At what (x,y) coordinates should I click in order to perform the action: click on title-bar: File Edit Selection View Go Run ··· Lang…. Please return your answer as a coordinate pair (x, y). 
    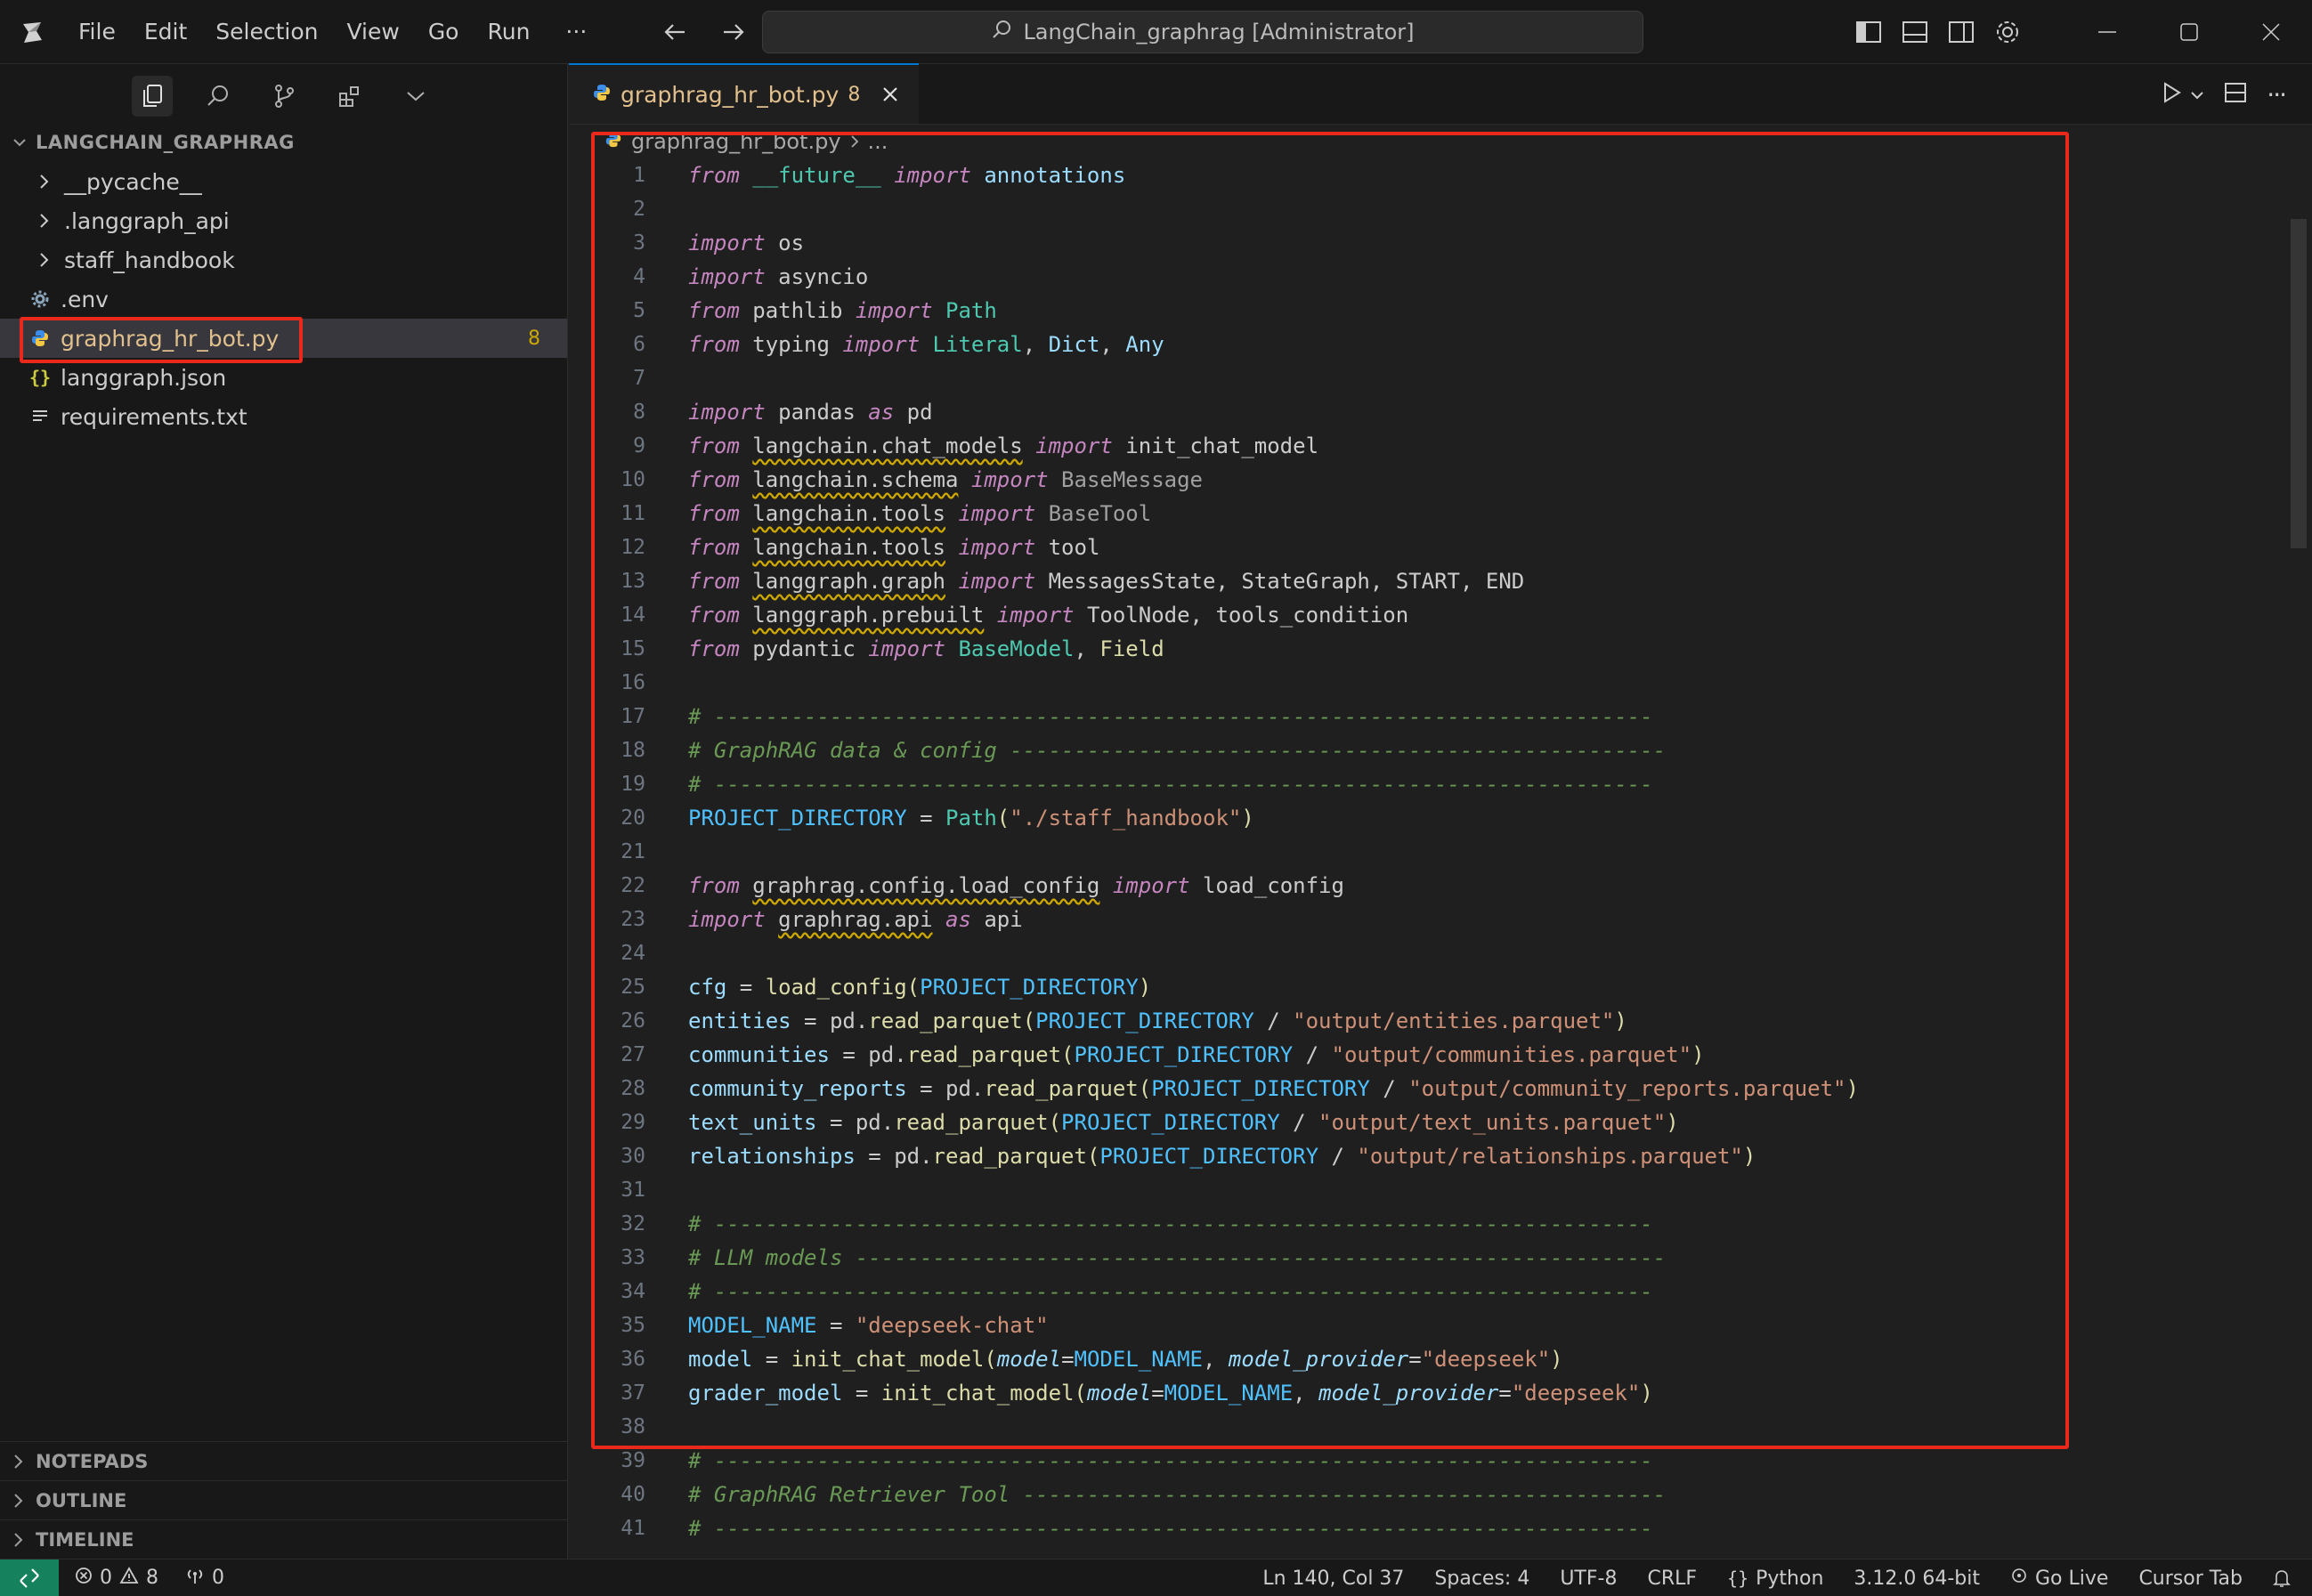
    Looking at the image, I should click on (1156, 32).